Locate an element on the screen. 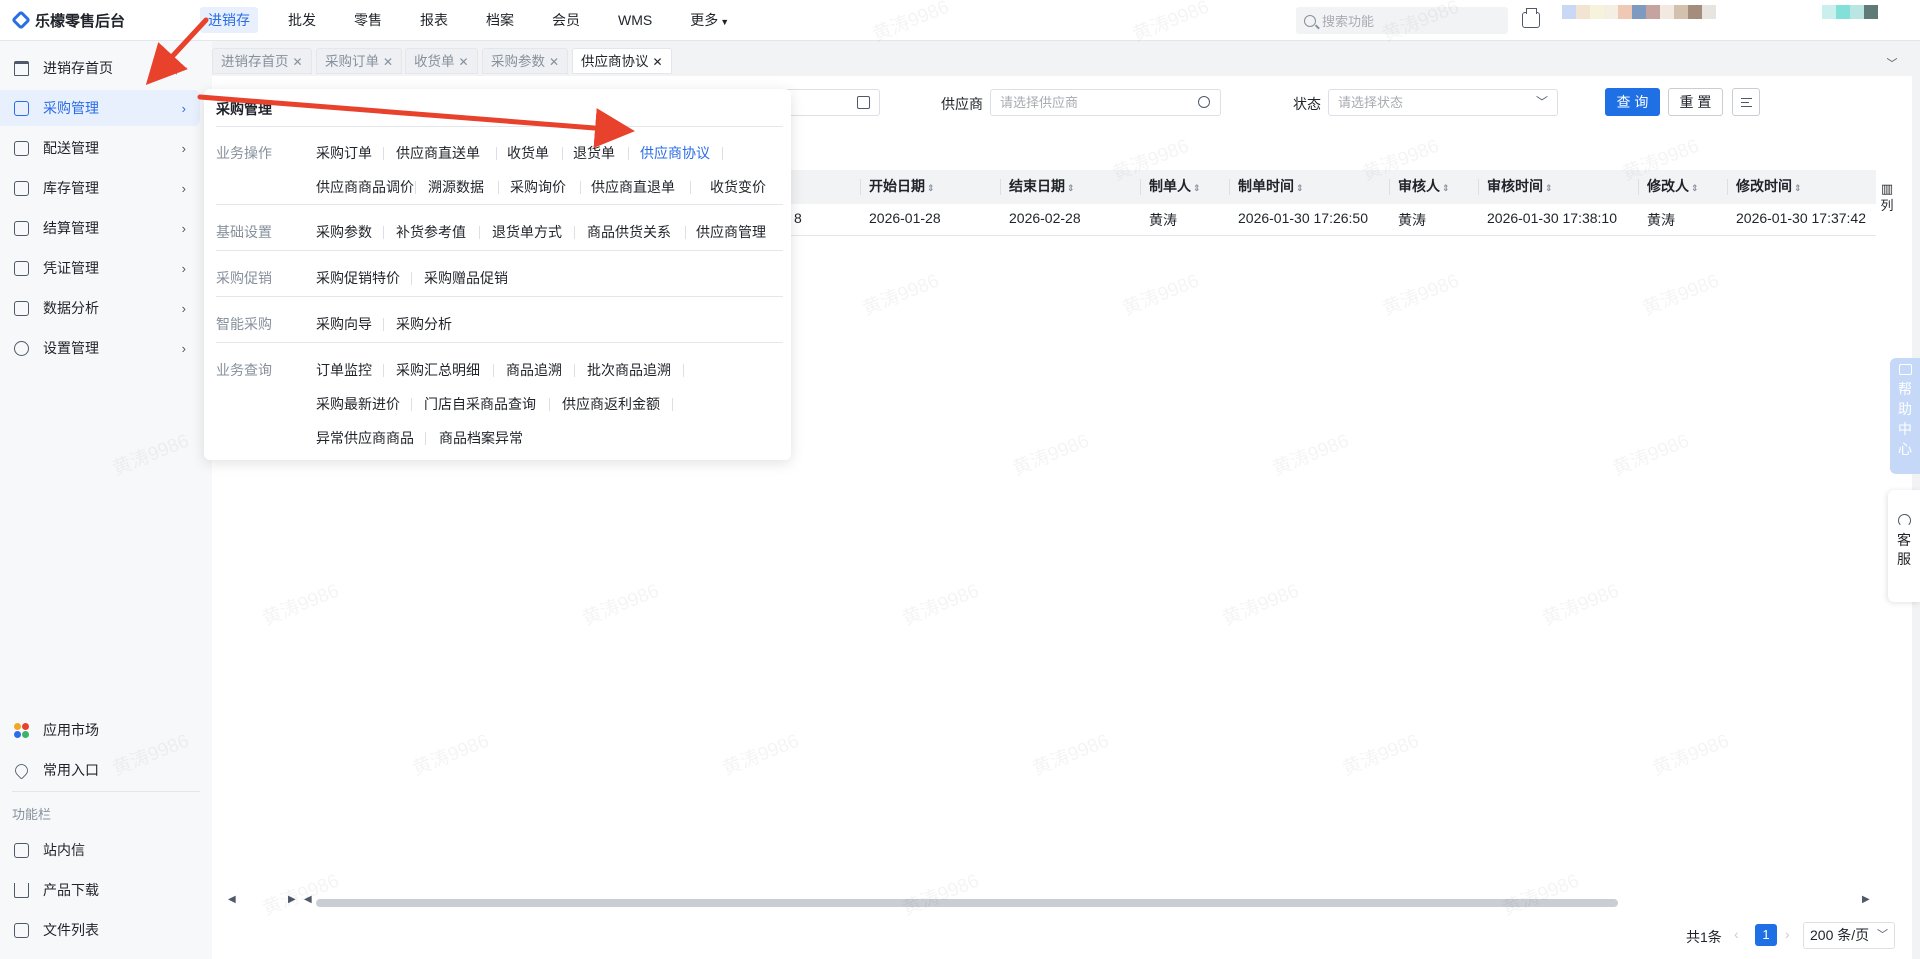  mega-link-purchase-summary: 采购汇总明细 is located at coordinates (438, 370).